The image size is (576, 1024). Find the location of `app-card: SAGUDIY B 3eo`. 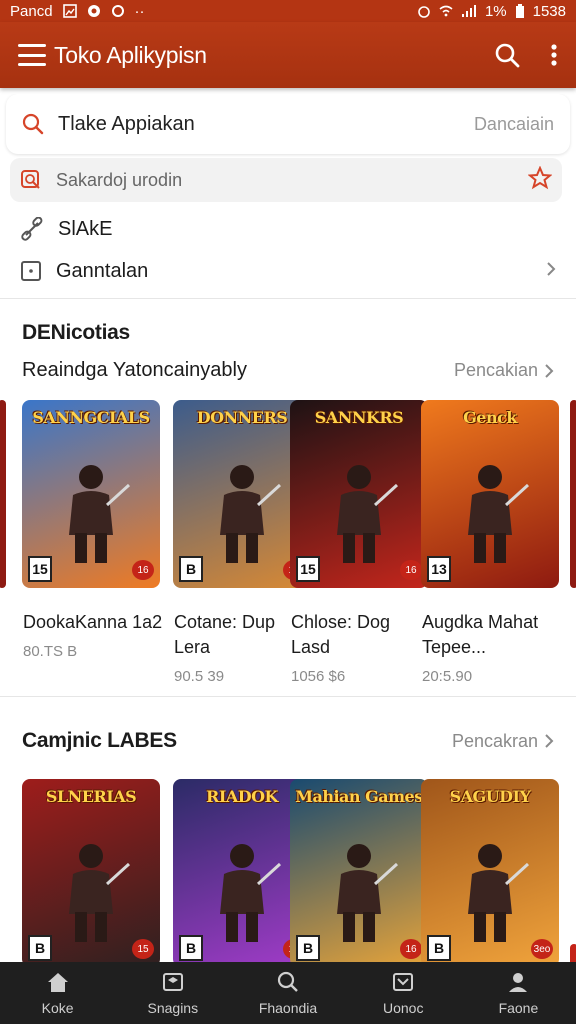

app-card: SAGUDIY B 3eo is located at coordinates (490, 870).